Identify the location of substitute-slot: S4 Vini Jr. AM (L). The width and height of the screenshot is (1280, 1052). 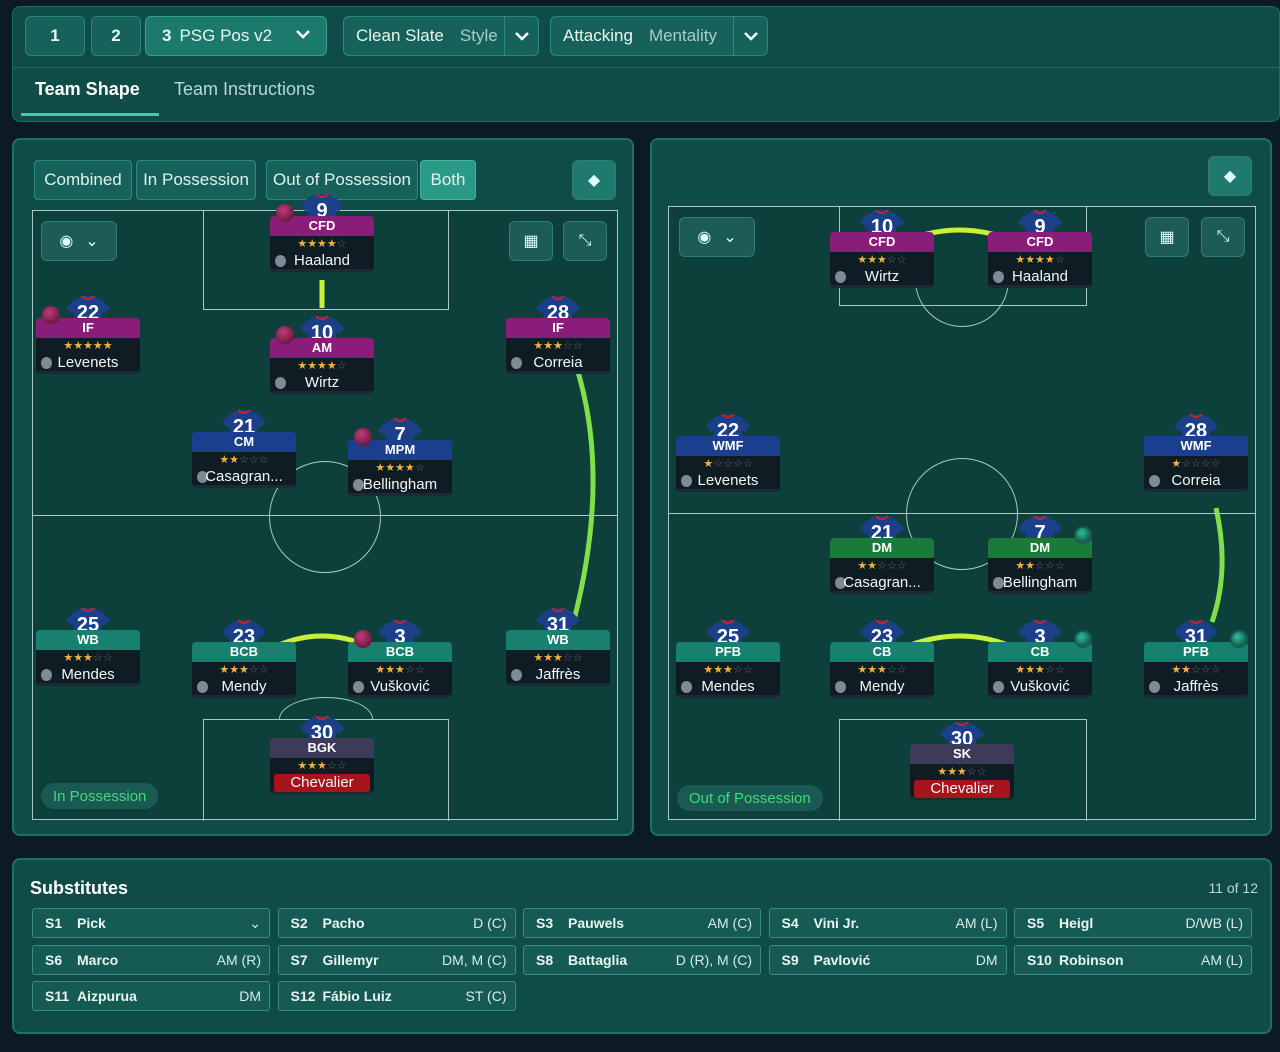
(887, 923).